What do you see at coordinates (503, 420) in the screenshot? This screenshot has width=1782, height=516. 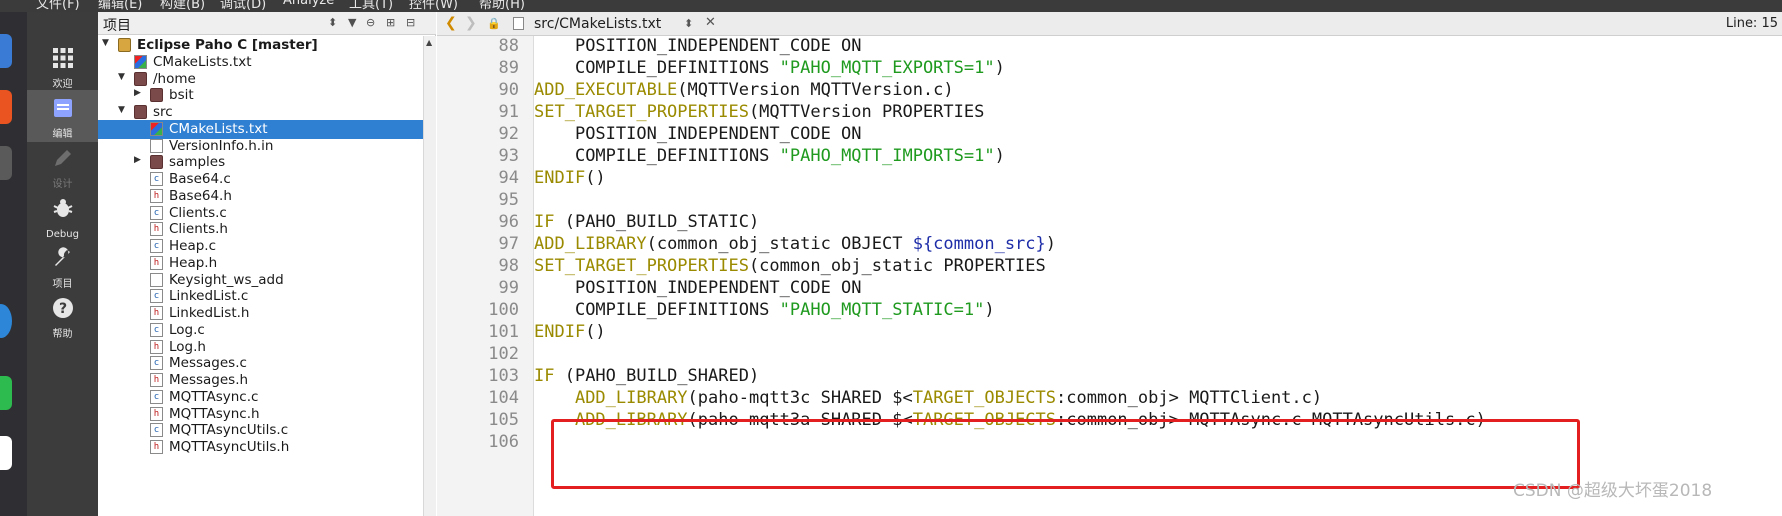 I see `line-number: 105` at bounding box center [503, 420].